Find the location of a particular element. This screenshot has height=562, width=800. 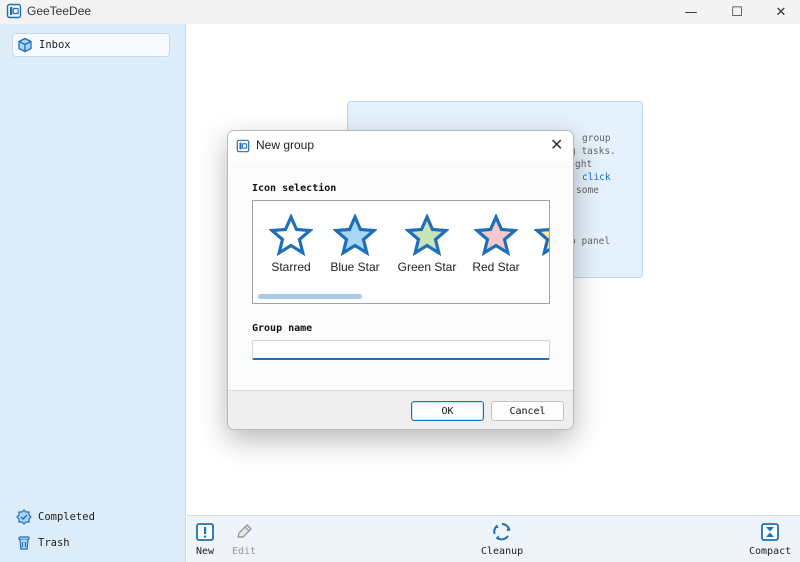

new-button: New is located at coordinates (205, 539).